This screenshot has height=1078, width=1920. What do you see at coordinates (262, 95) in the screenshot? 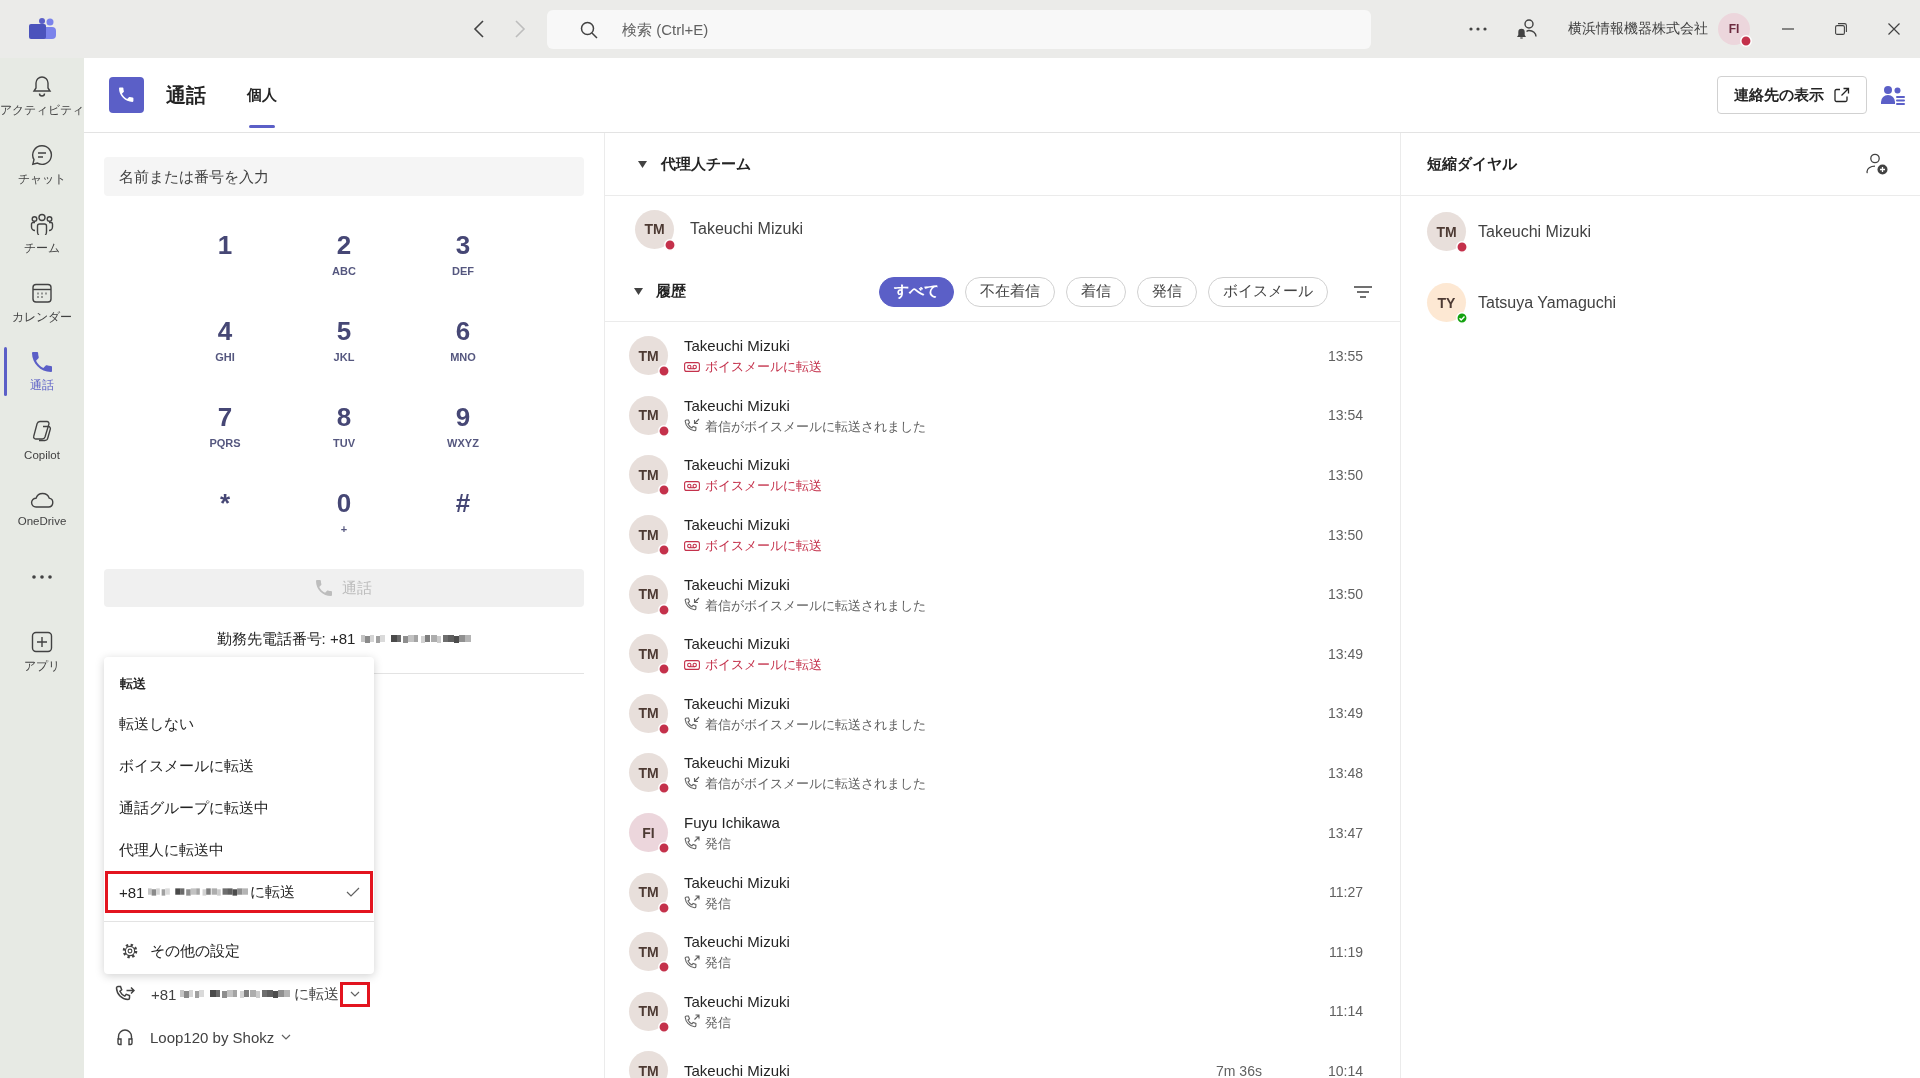
I see `tab: 個人` at bounding box center [262, 95].